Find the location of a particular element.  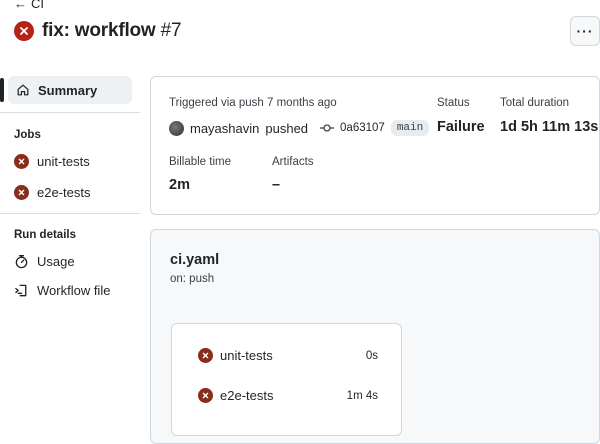

job-name: e2e-tests is located at coordinates (247, 395).